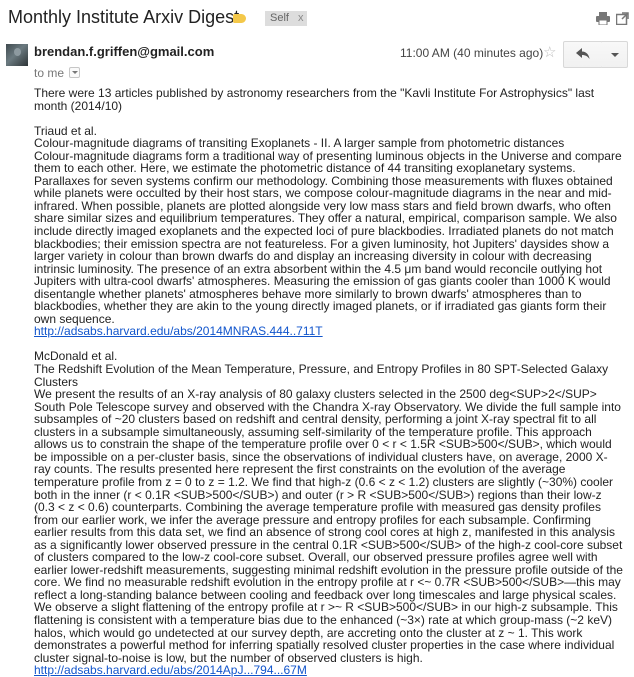  I want to click on label-chip-text: Self, so click(279, 18).